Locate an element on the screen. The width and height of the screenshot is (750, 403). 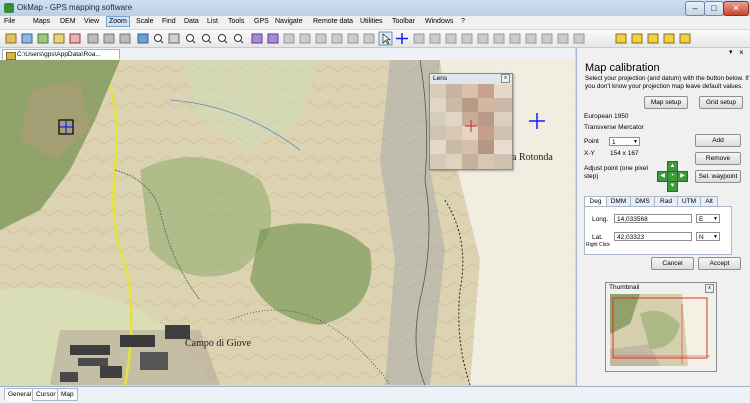
gray-tool-16-icon is located at coordinates (515, 38).